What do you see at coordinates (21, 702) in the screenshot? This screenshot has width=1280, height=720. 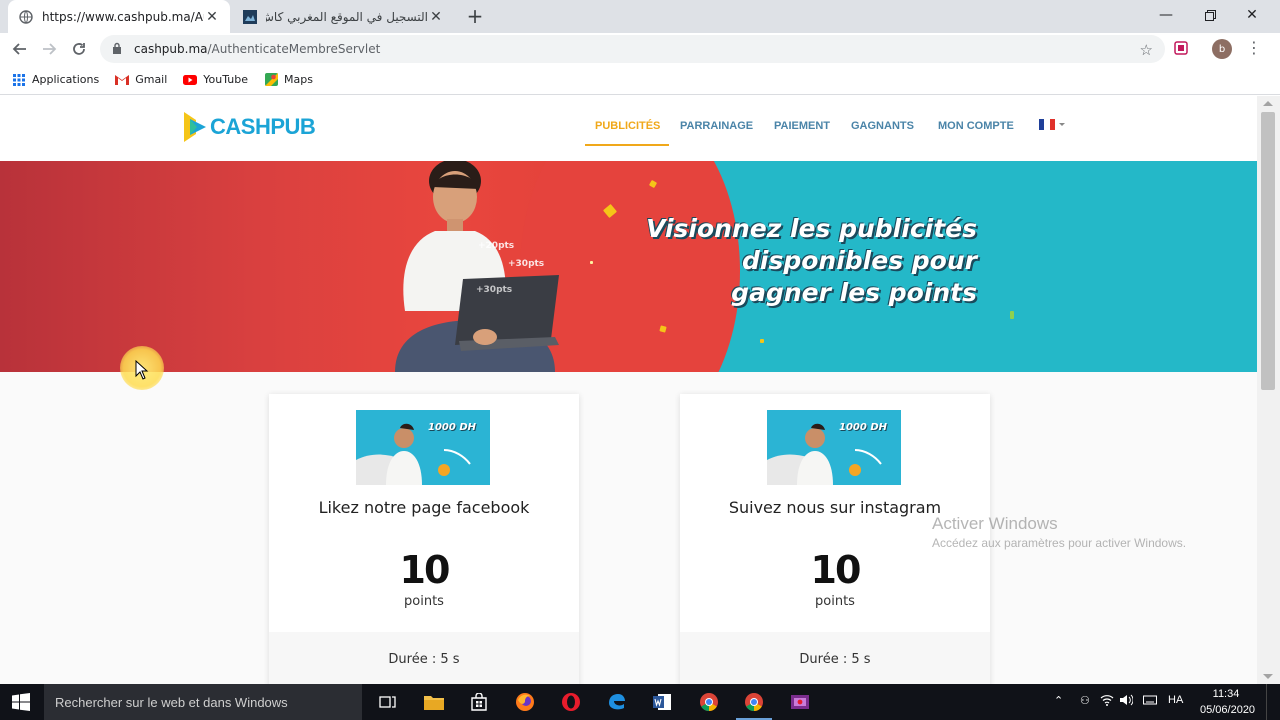 I see `windows-start-icon` at bounding box center [21, 702].